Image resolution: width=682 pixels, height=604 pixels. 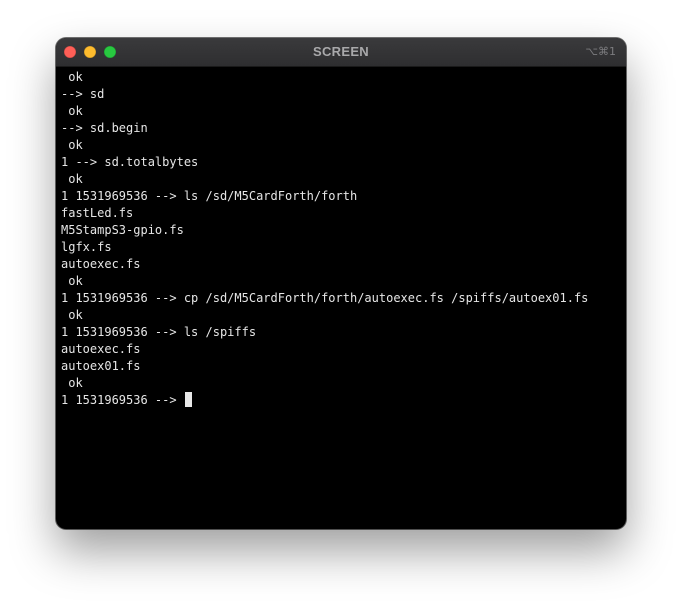 I want to click on terminal-line: M5StampS3-gpio.fs, so click(x=122, y=230).